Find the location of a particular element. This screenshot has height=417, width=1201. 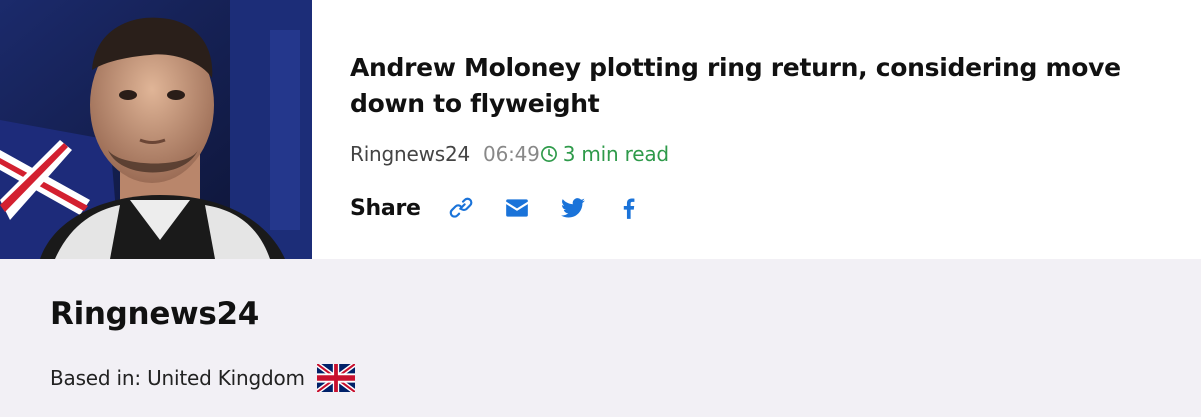

share-email-button is located at coordinates (517, 208).